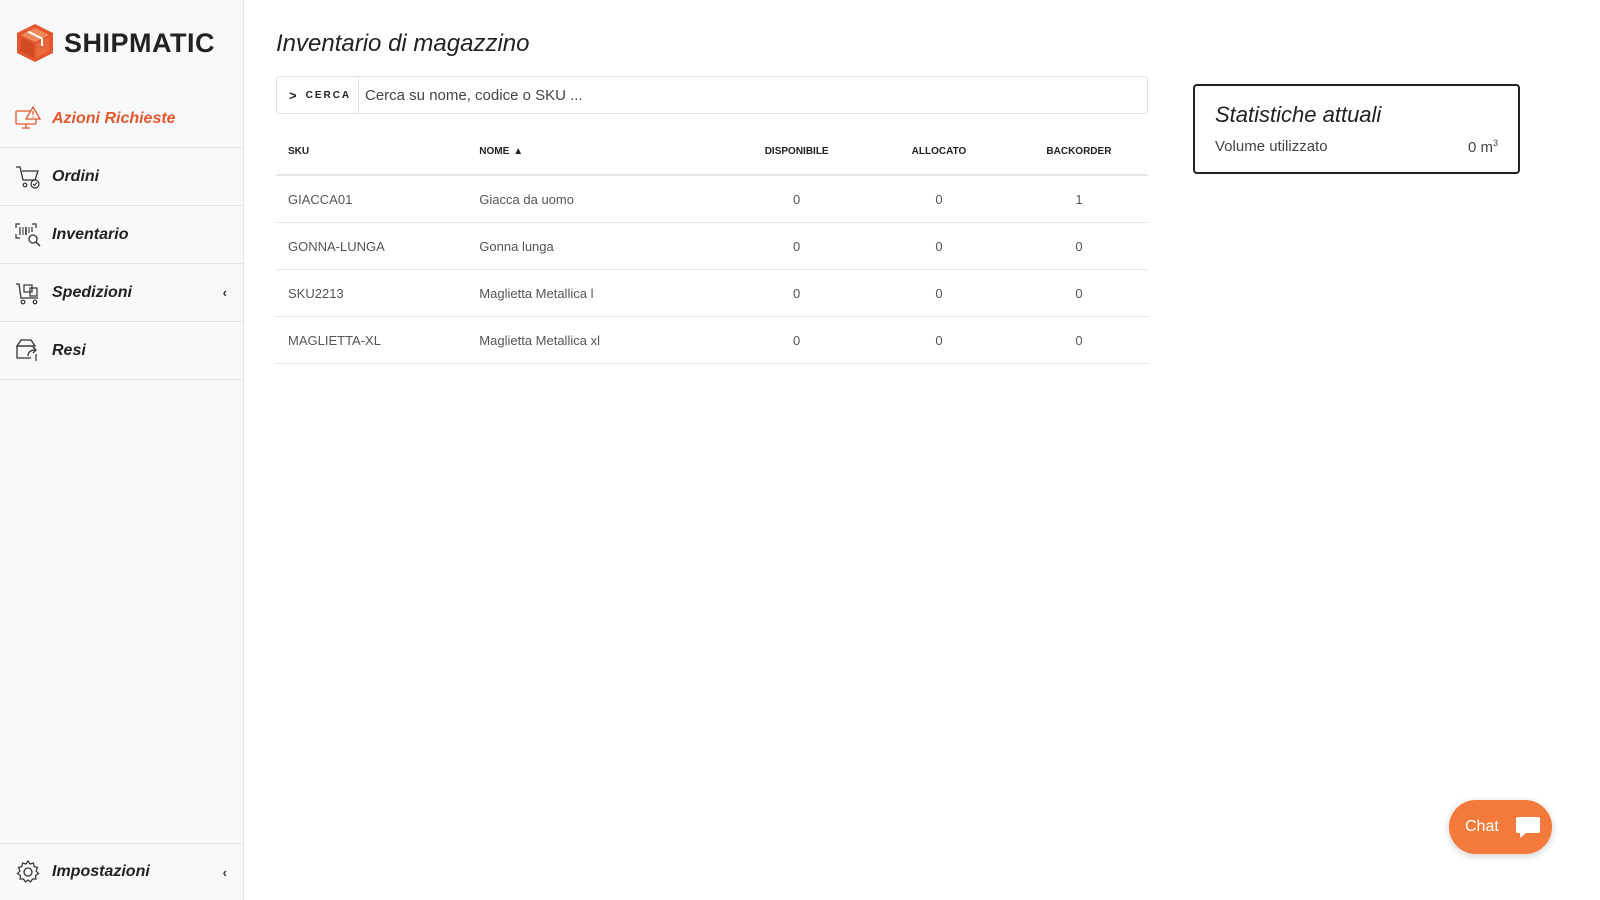  Describe the element at coordinates (121, 351) in the screenshot. I see `sidebar-item-resi: Resi` at that location.